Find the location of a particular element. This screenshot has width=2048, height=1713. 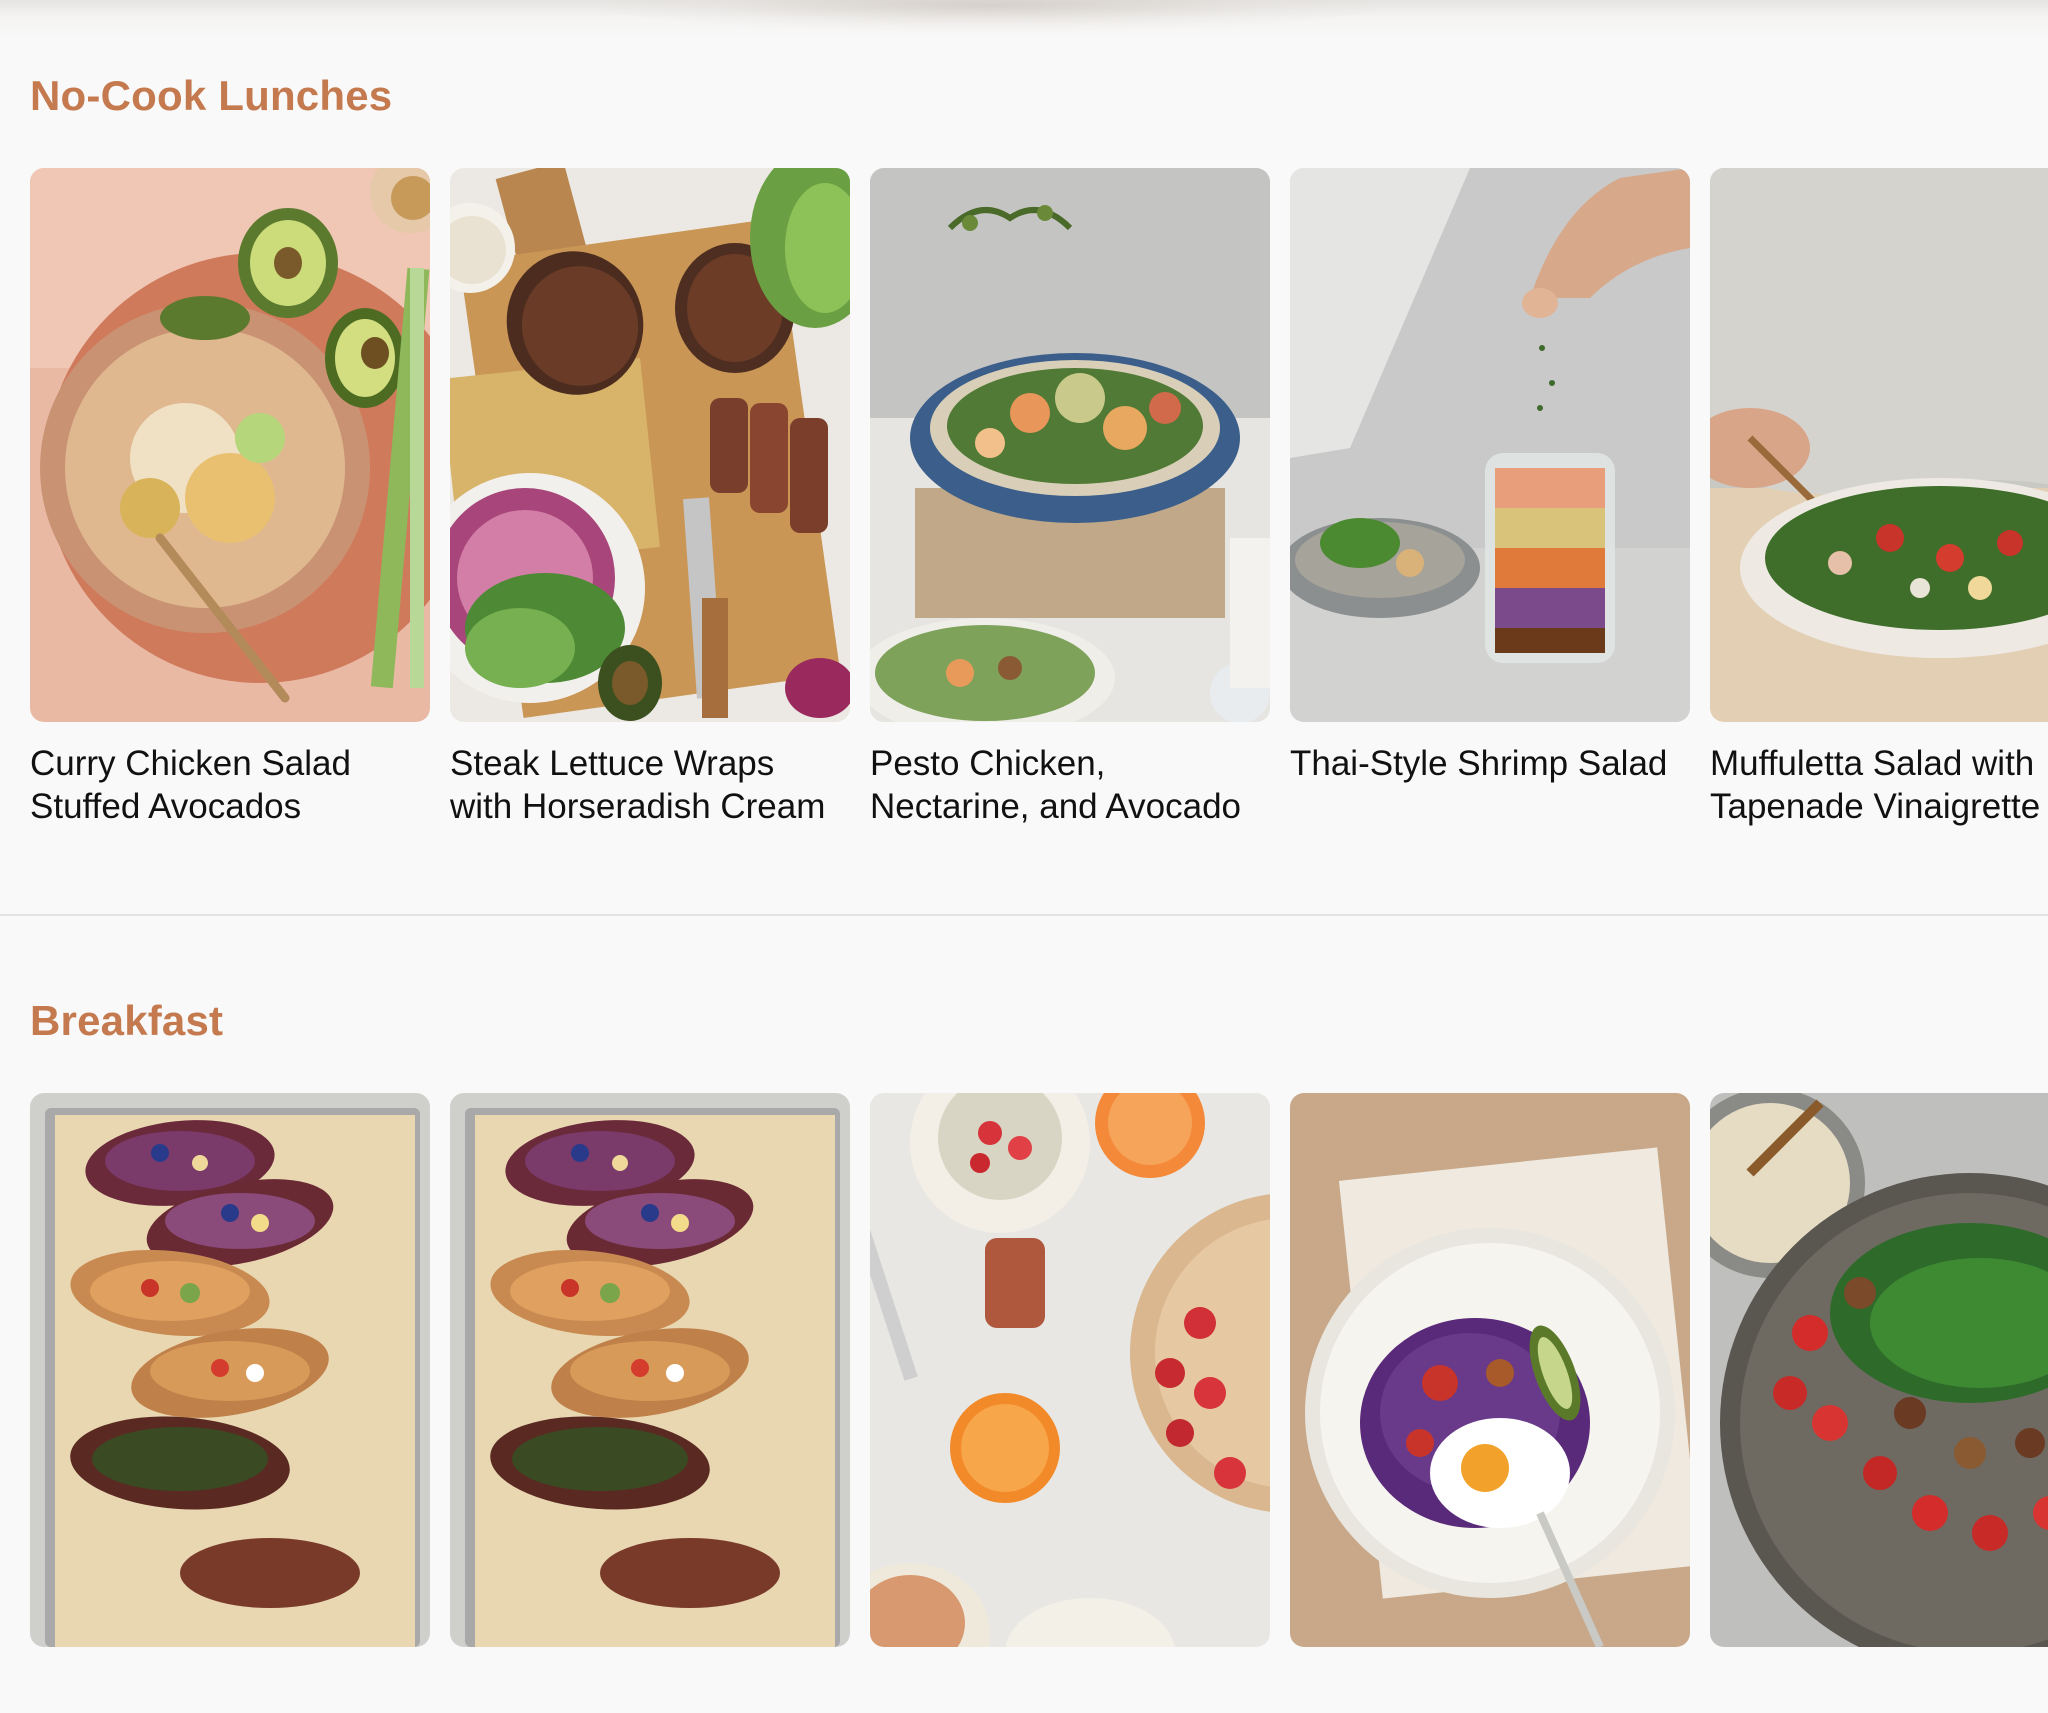

recipe-card: Pesto Chicken, Nectarine, and Avocado is located at coordinates (1070, 498).